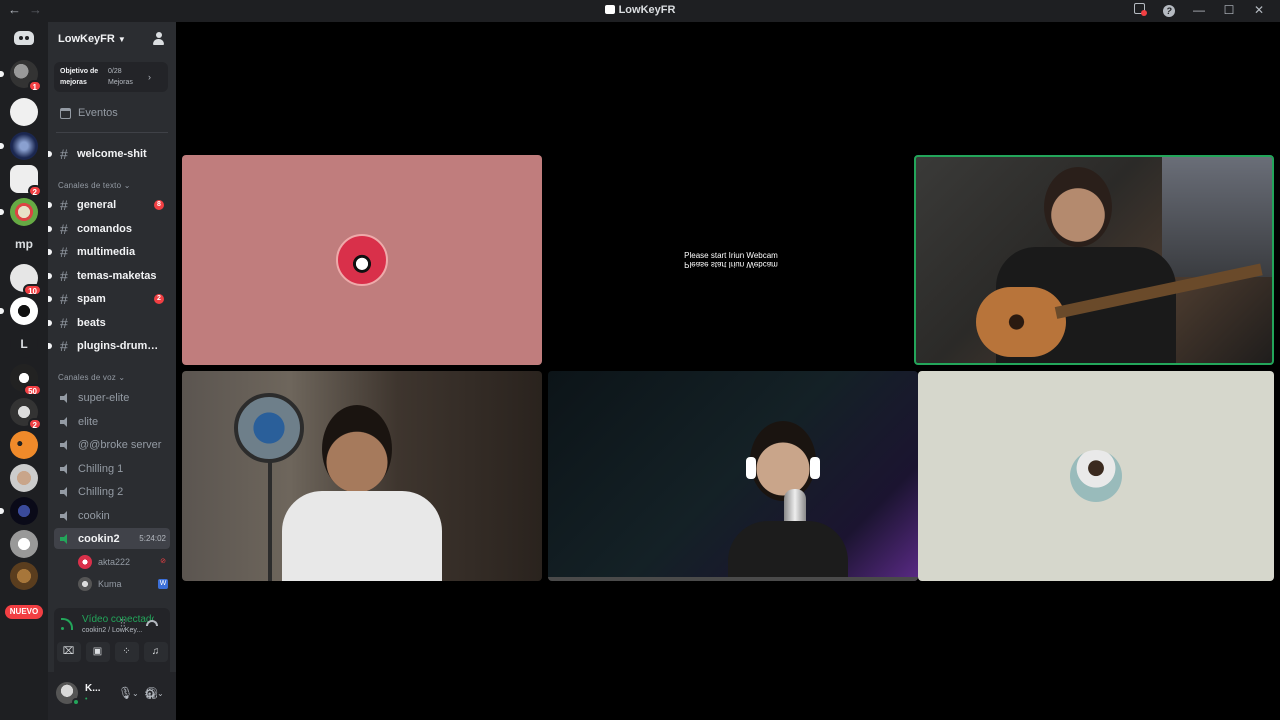  Describe the element at coordinates (112, 654) in the screenshot. I see `voice-action-buttons: ⌧ ▣ ⁘ ♫` at that location.